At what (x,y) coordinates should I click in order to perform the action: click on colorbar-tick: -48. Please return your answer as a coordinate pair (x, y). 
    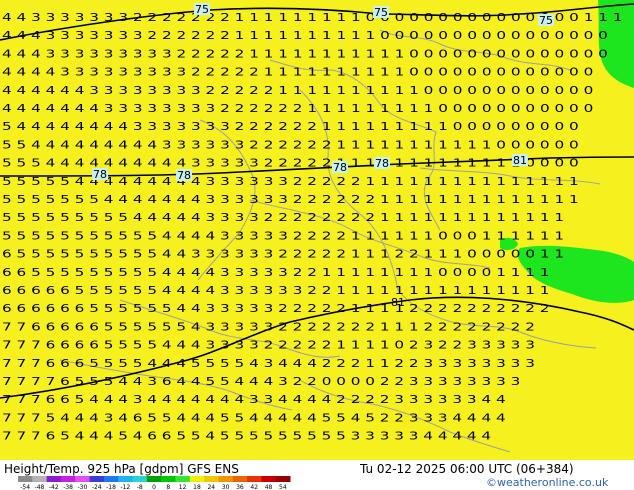
    Looking at the image, I should click on (40, 487).